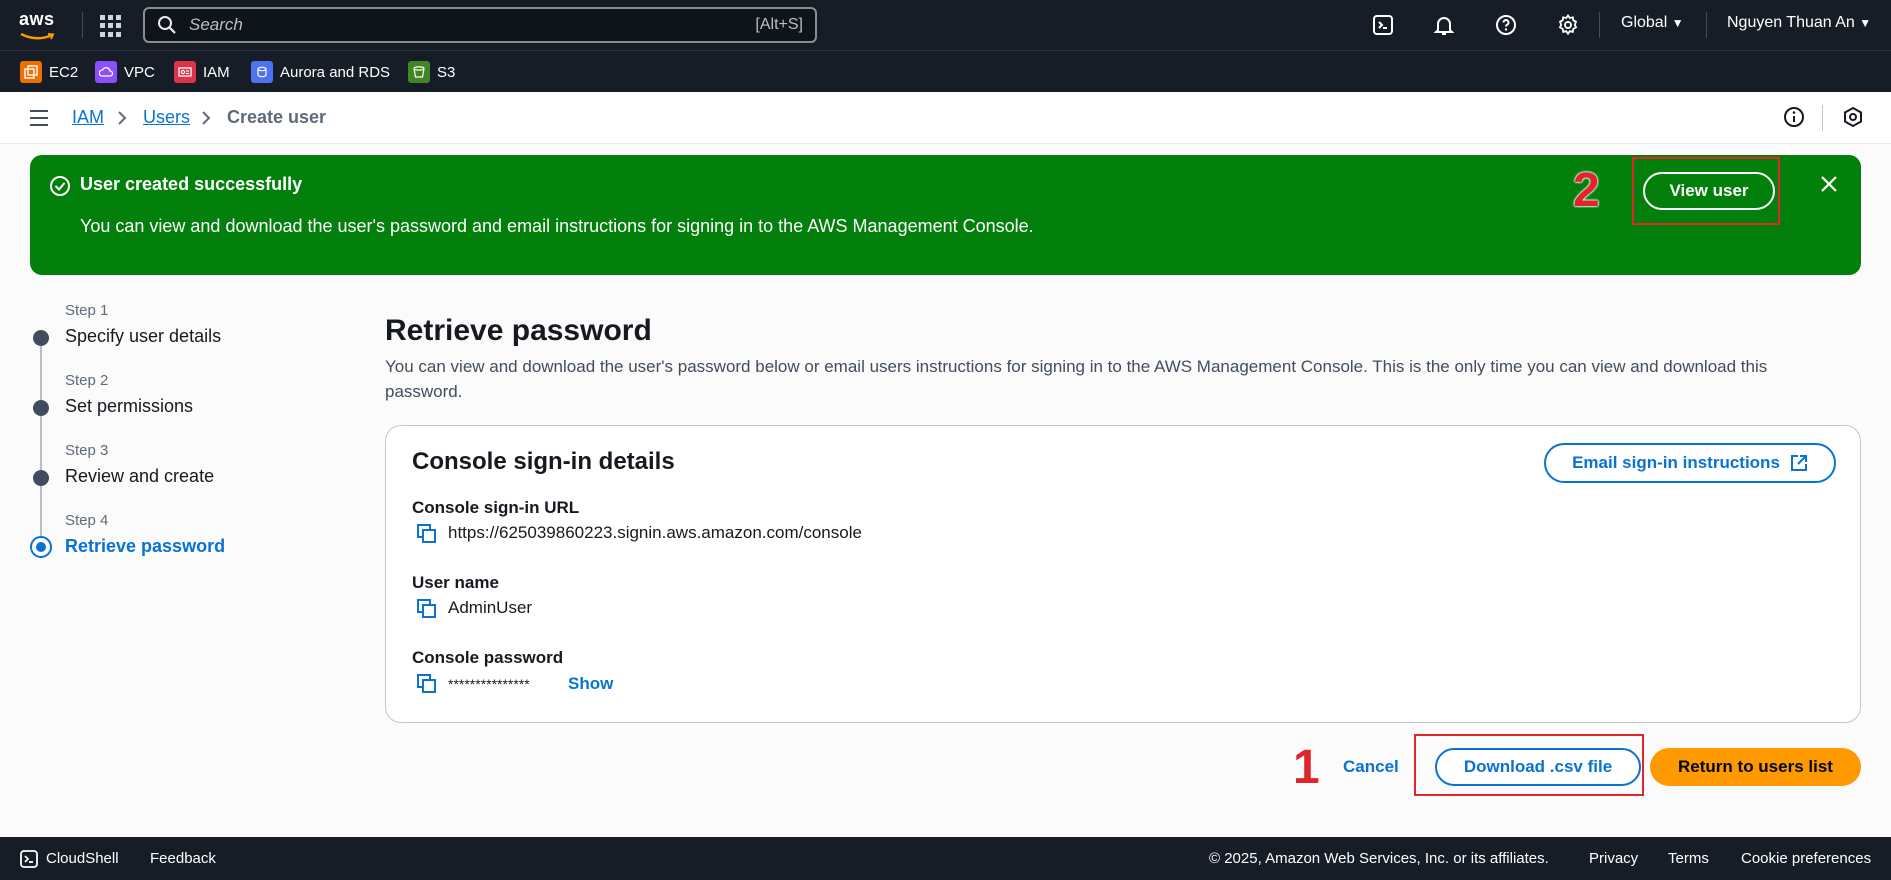  I want to click on account-name: Nguyen Thuan An, so click(1791, 22).